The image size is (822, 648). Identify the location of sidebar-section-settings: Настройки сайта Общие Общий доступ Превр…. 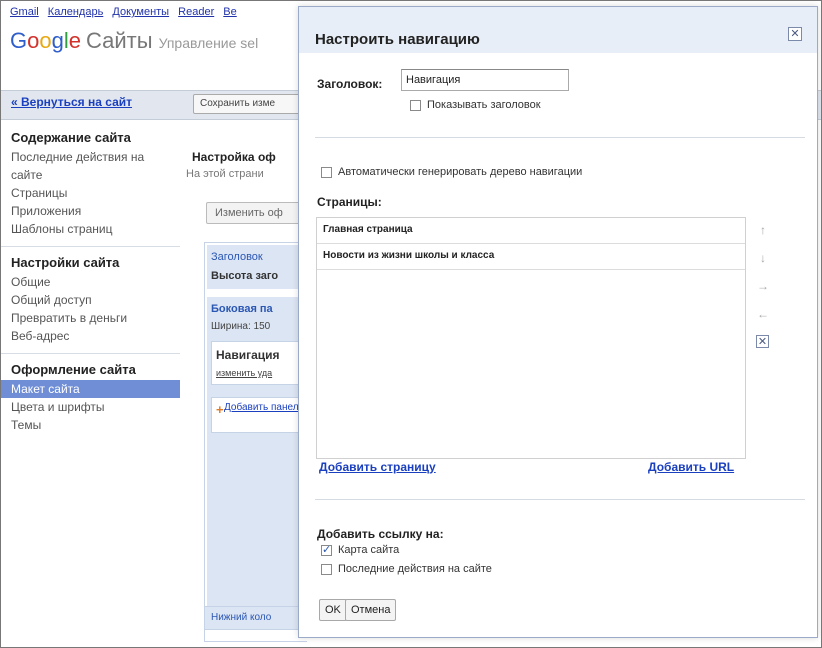
(90, 300).